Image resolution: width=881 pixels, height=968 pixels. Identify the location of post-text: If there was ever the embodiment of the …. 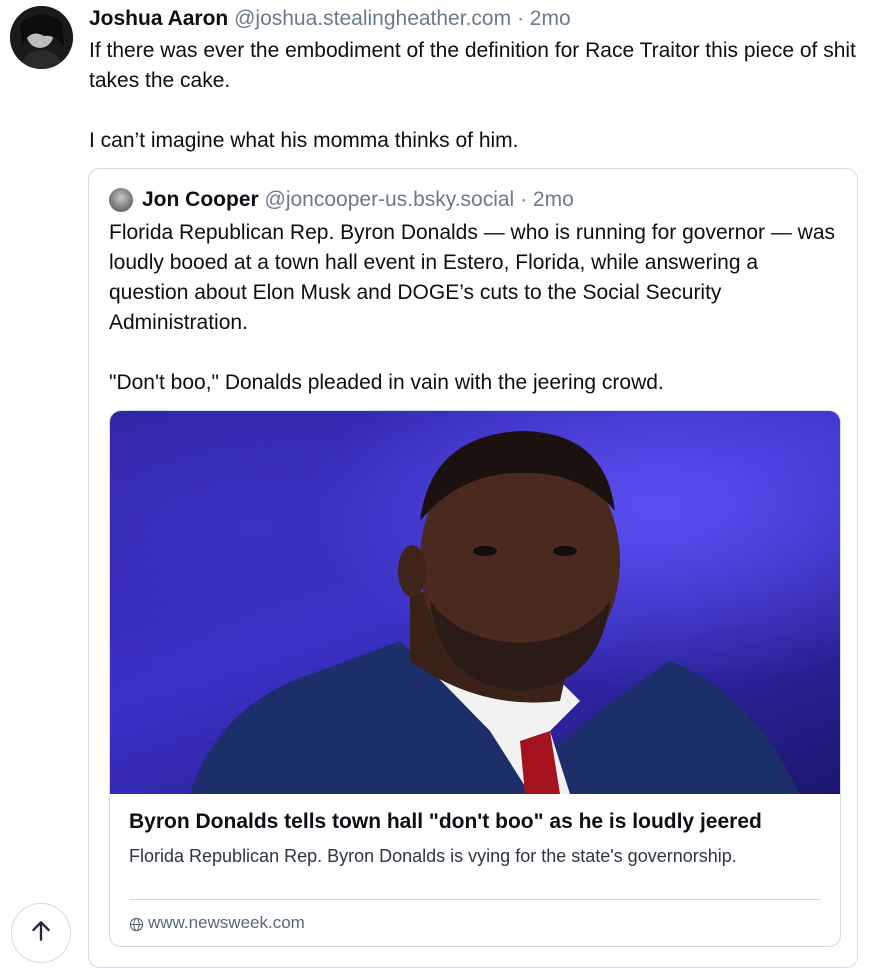
(474, 96).